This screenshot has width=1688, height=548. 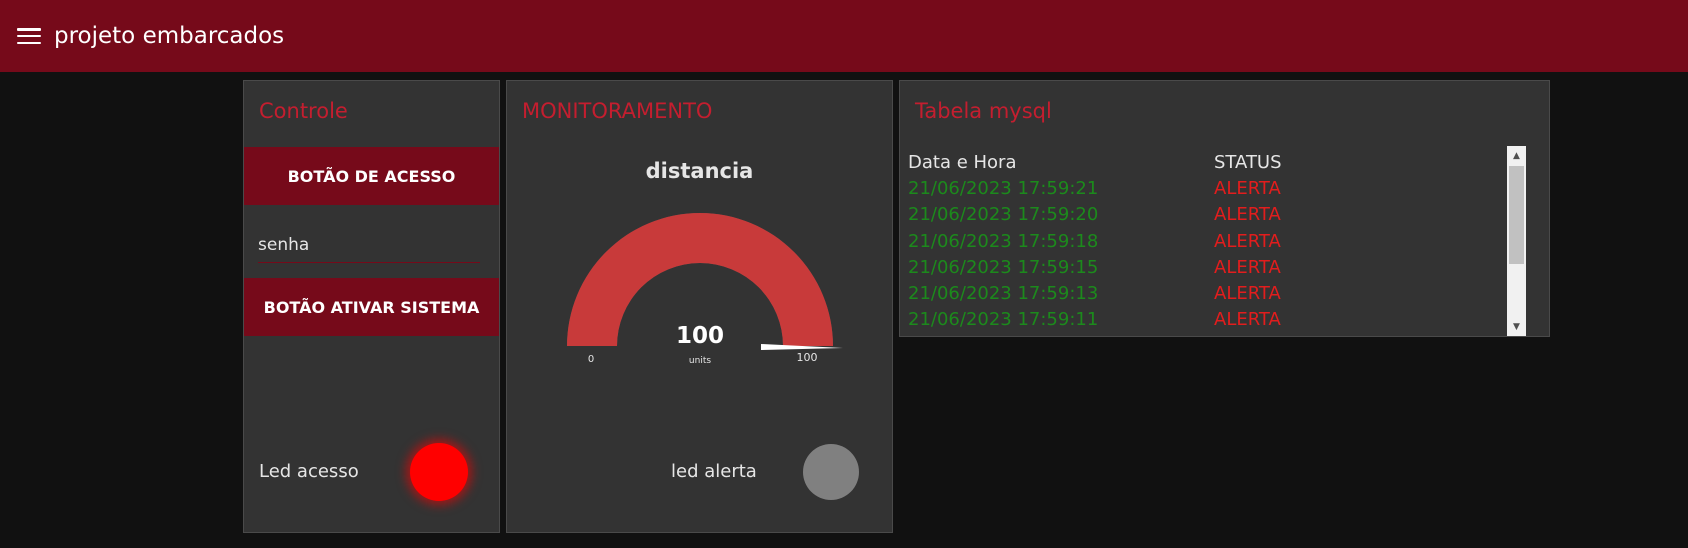 What do you see at coordinates (1516, 326) in the screenshot?
I see `scroll-down-arrow-icon: ▼` at bounding box center [1516, 326].